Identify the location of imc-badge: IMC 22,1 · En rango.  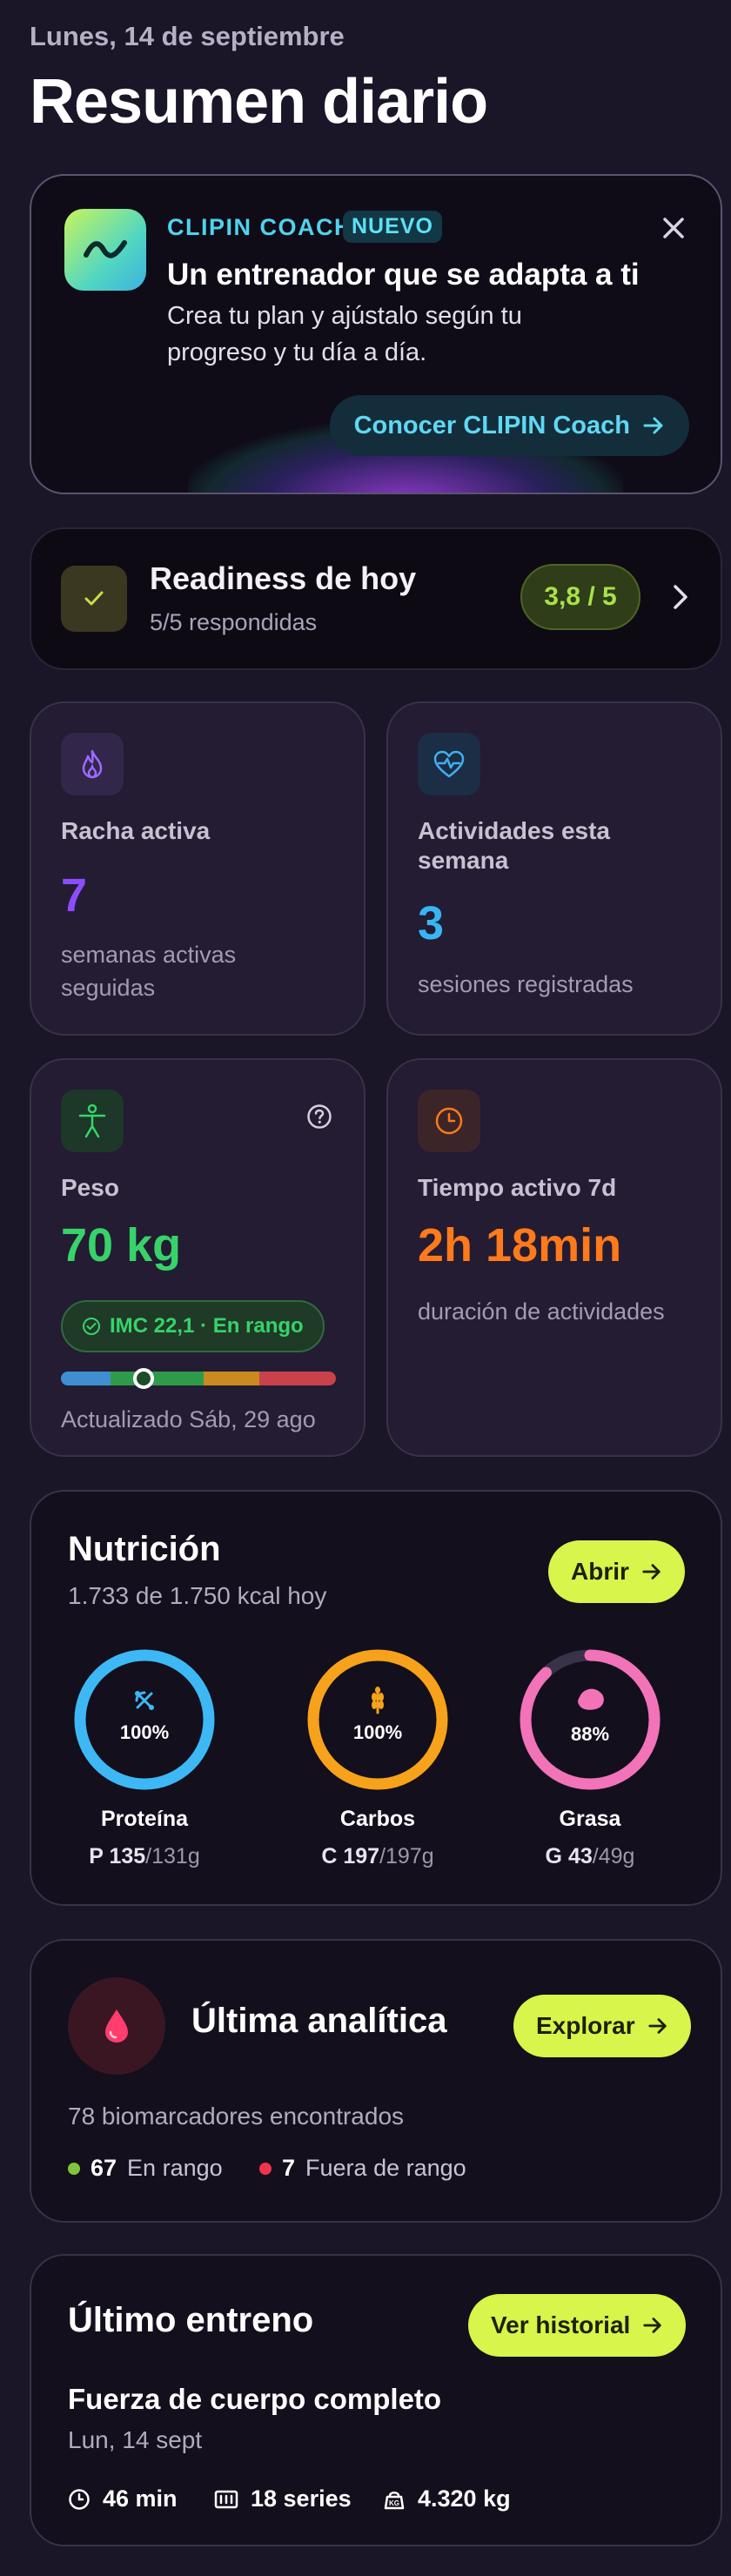
(193, 1326).